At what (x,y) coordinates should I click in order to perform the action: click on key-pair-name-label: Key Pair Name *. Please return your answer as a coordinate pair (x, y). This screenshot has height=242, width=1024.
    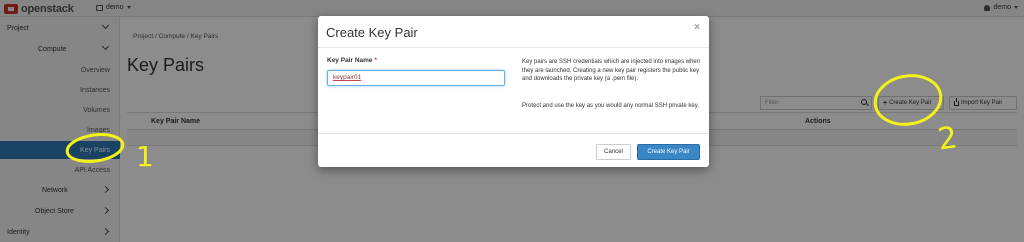
    Looking at the image, I should click on (352, 60).